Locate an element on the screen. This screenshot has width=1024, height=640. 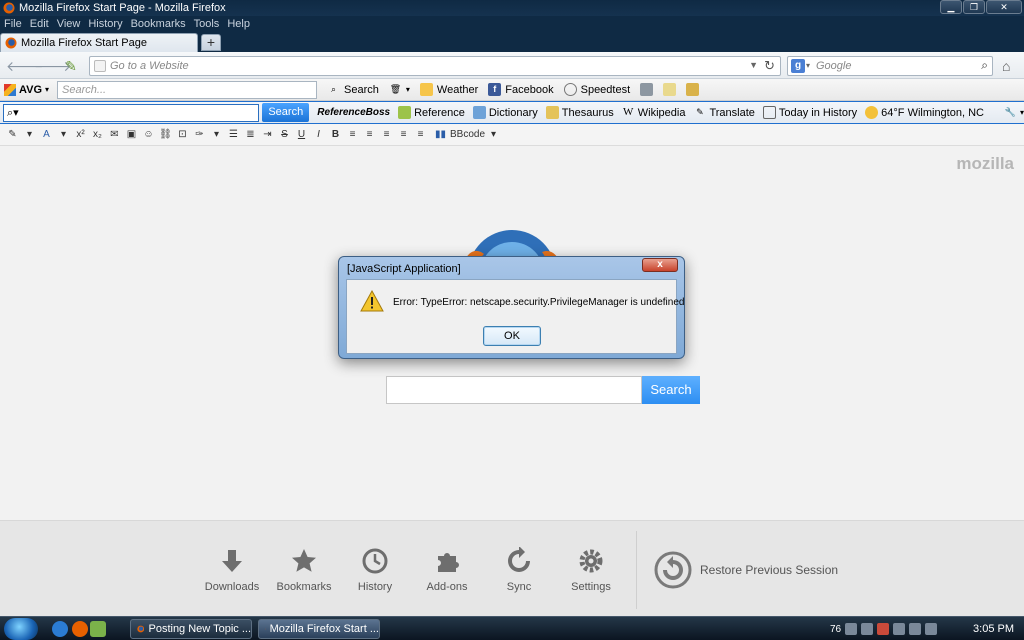
smiley-icon: ☺ is located at coordinates (148, 135).